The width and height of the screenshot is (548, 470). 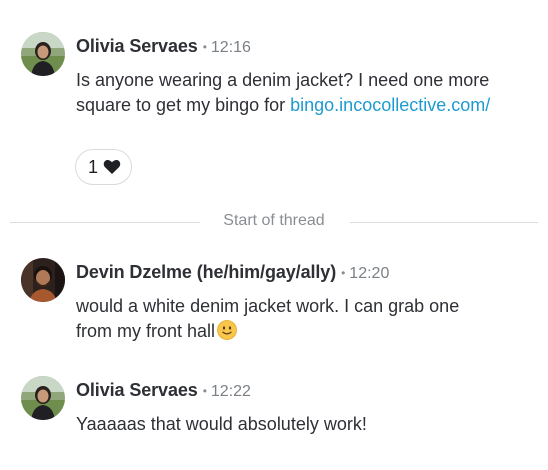 I want to click on message-header: Olivia Servaes • 12:16, so click(x=163, y=46).